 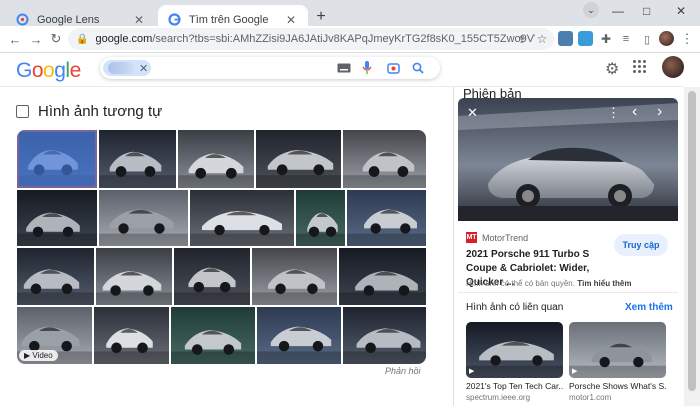 What do you see at coordinates (321, 17) in the screenshot?
I see `new-tab-button: +` at bounding box center [321, 17].